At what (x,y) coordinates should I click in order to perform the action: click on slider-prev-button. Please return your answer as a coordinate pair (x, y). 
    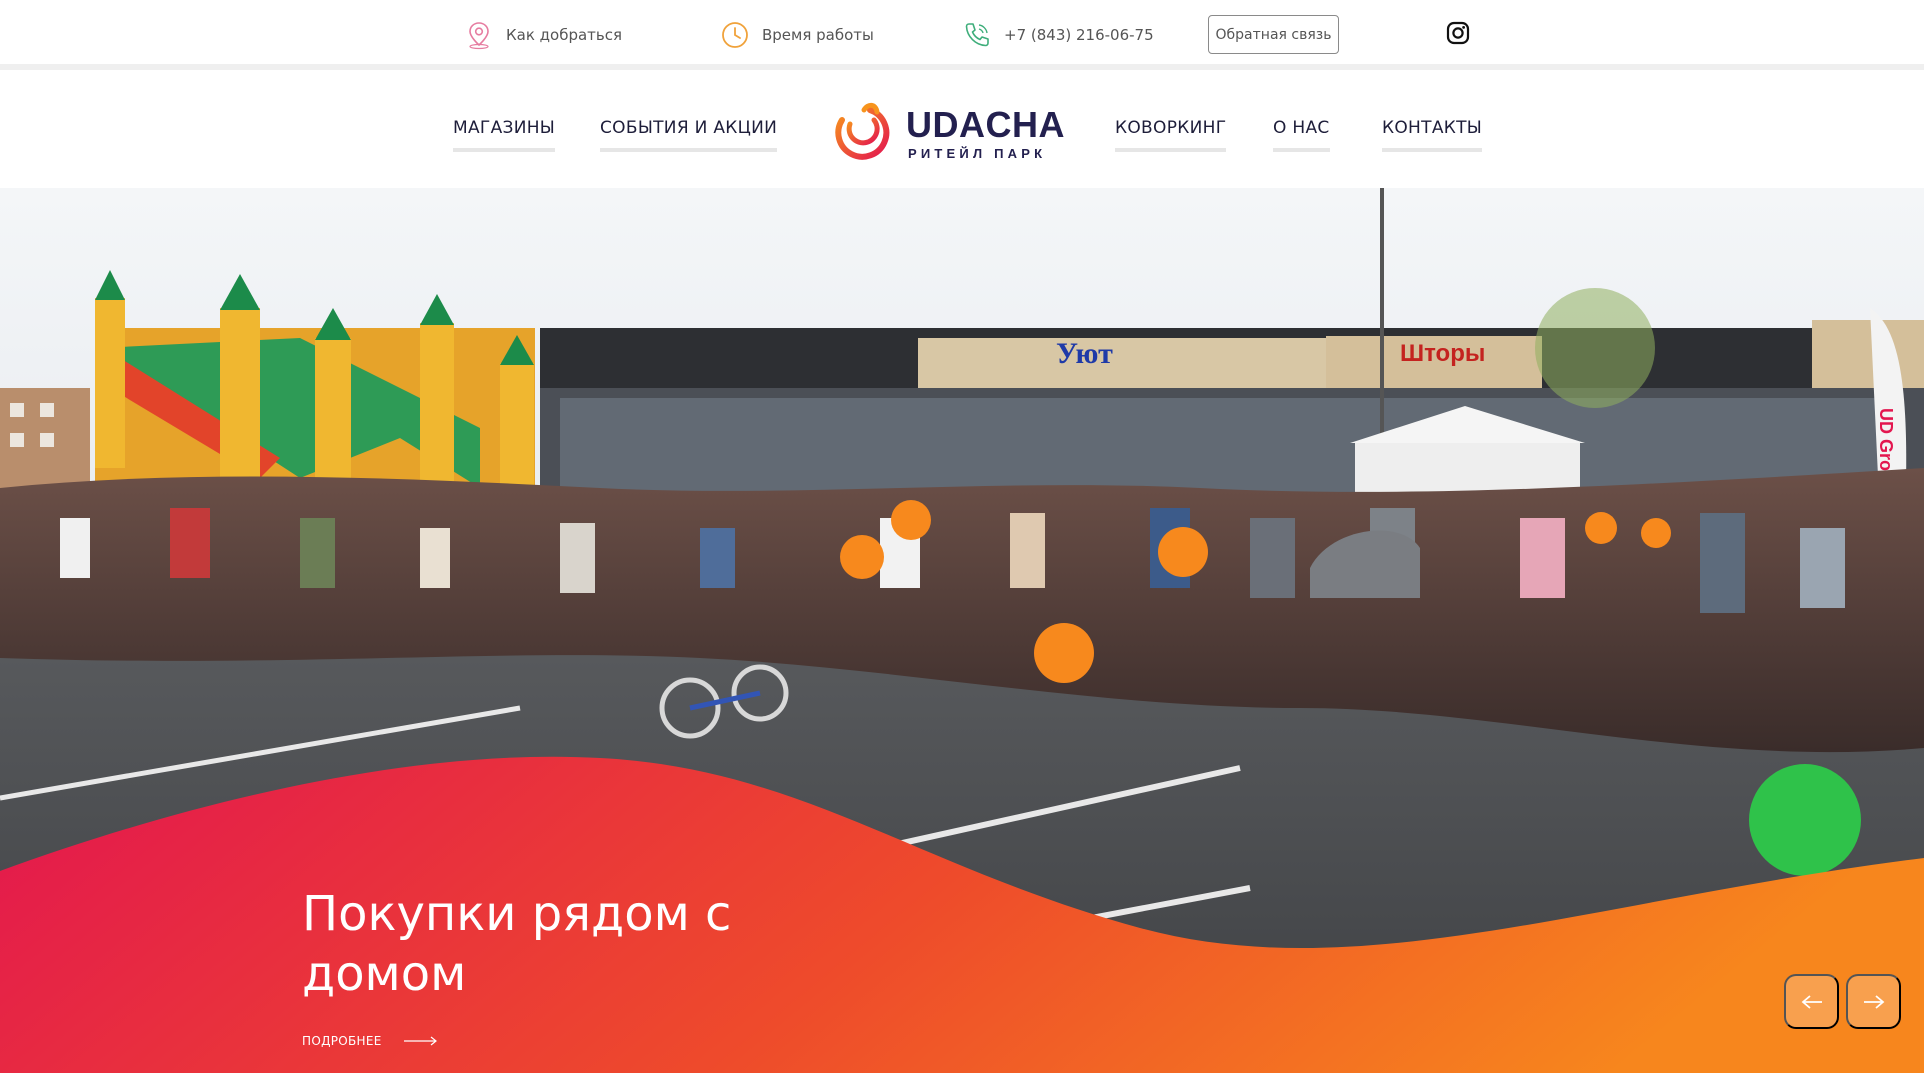
    Looking at the image, I should click on (1811, 1001).